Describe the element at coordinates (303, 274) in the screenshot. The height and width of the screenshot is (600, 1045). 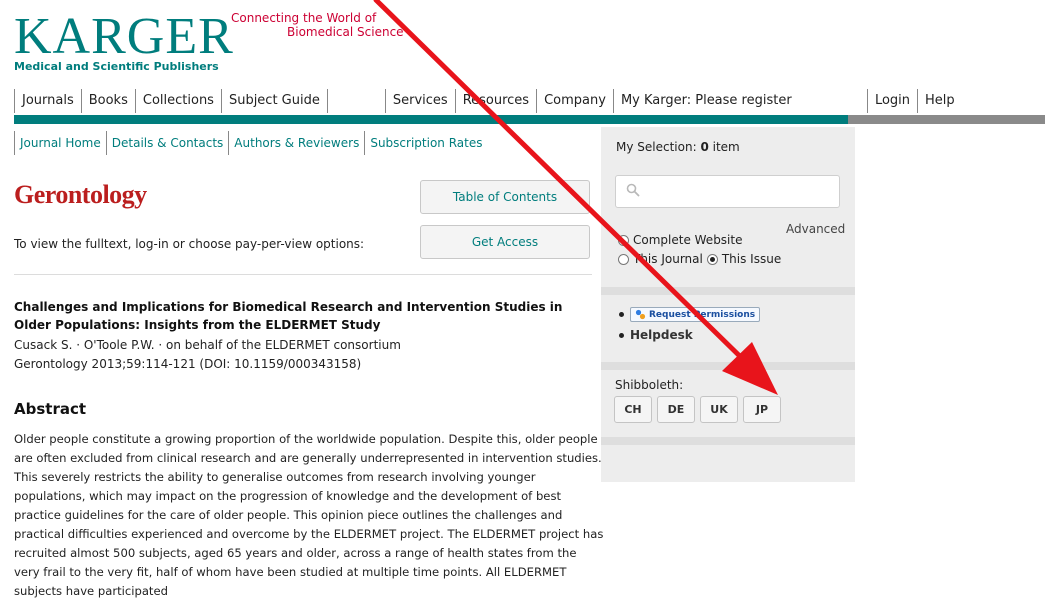
I see `divider` at that location.